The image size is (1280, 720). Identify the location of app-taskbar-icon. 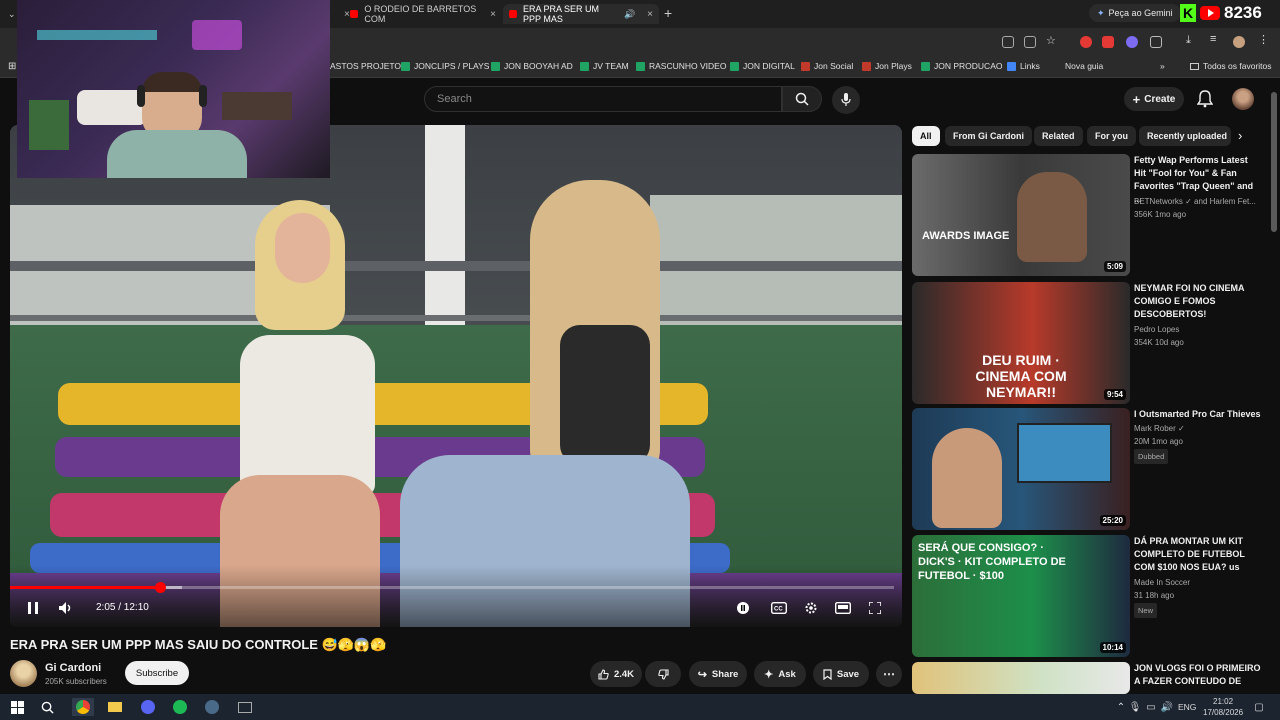
(245, 707).